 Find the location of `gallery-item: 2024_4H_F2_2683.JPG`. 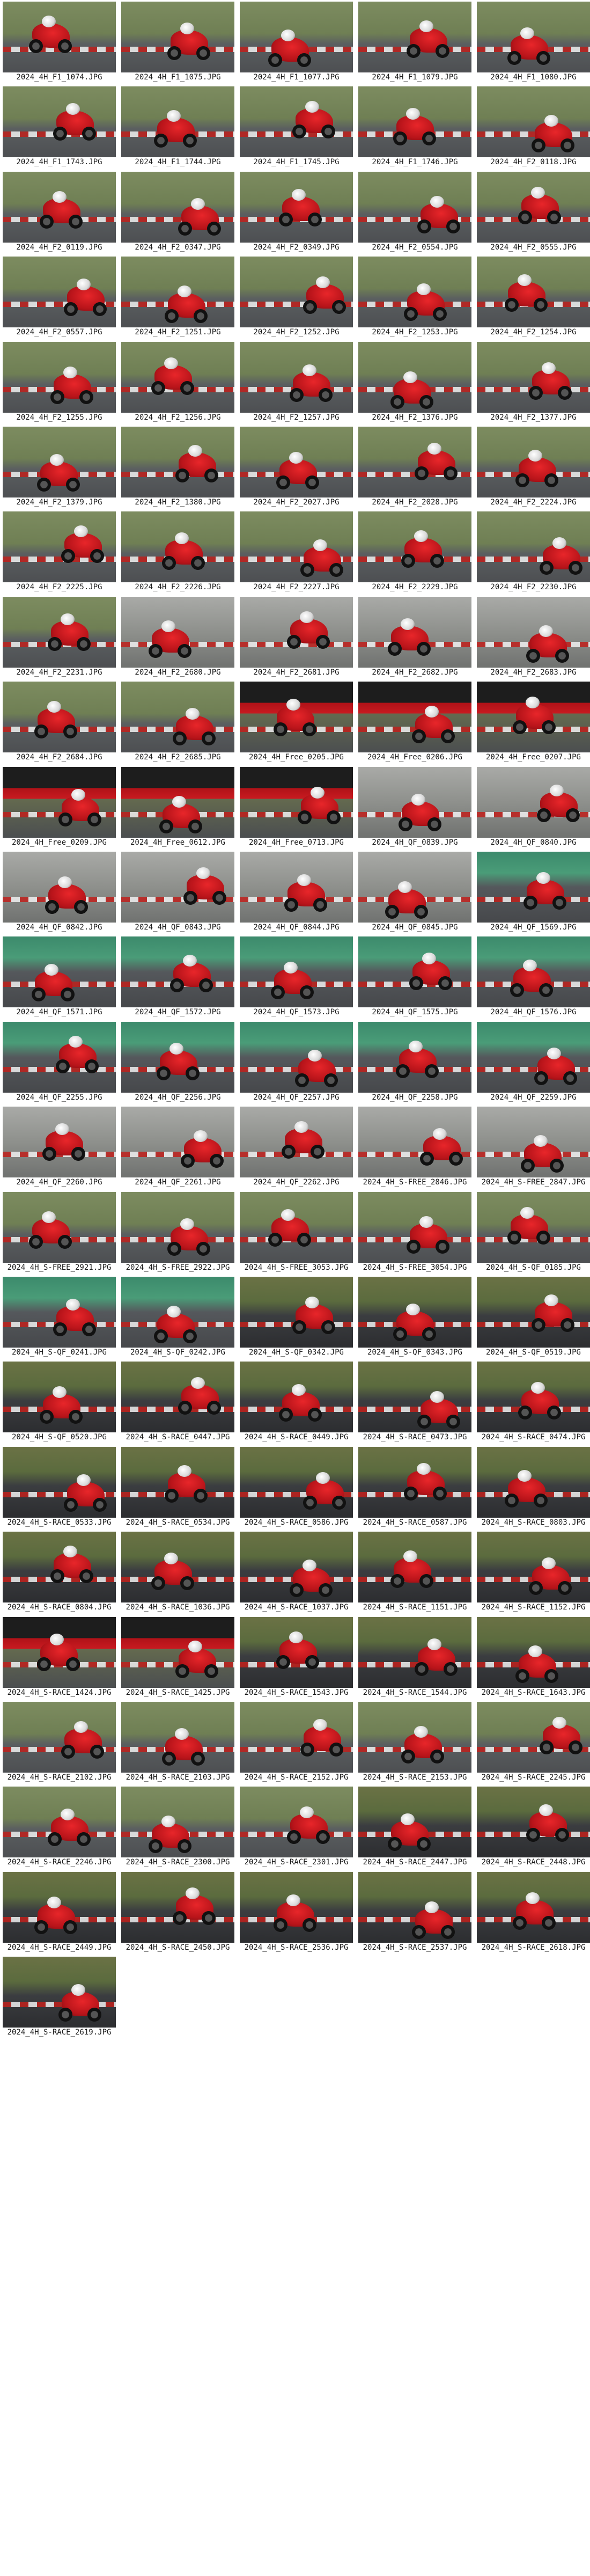

gallery-item: 2024_4H_F2_2683.JPG is located at coordinates (533, 636).